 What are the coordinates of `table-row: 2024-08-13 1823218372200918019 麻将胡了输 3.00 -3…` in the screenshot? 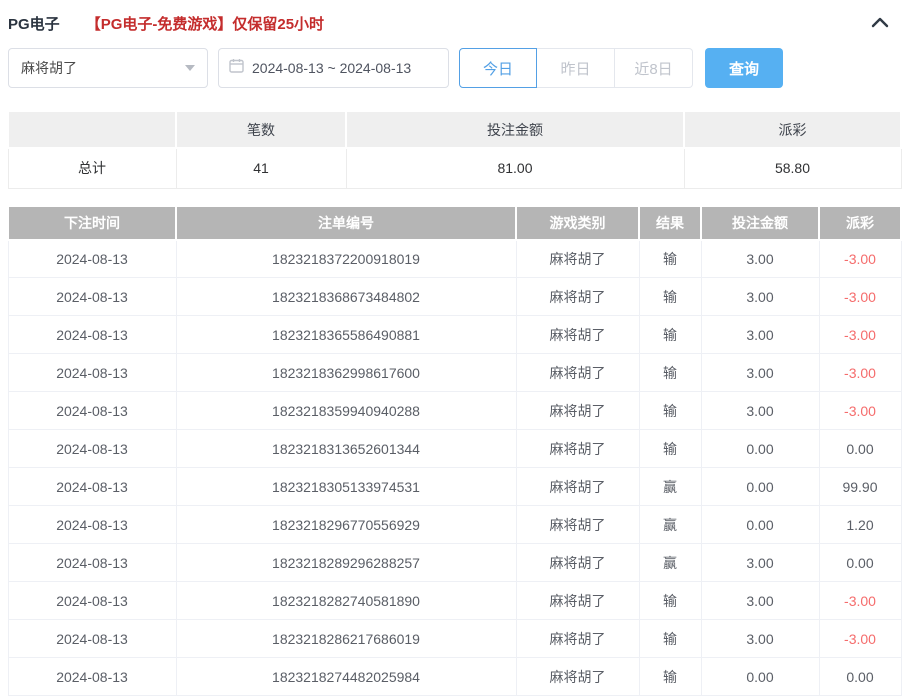 It's located at (454, 258).